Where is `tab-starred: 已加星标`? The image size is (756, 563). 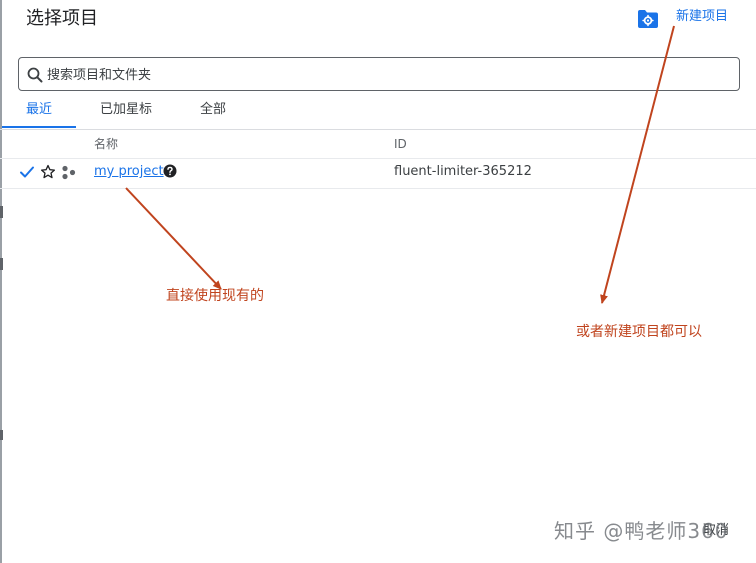
tab-starred: 已加星标 is located at coordinates (126, 114).